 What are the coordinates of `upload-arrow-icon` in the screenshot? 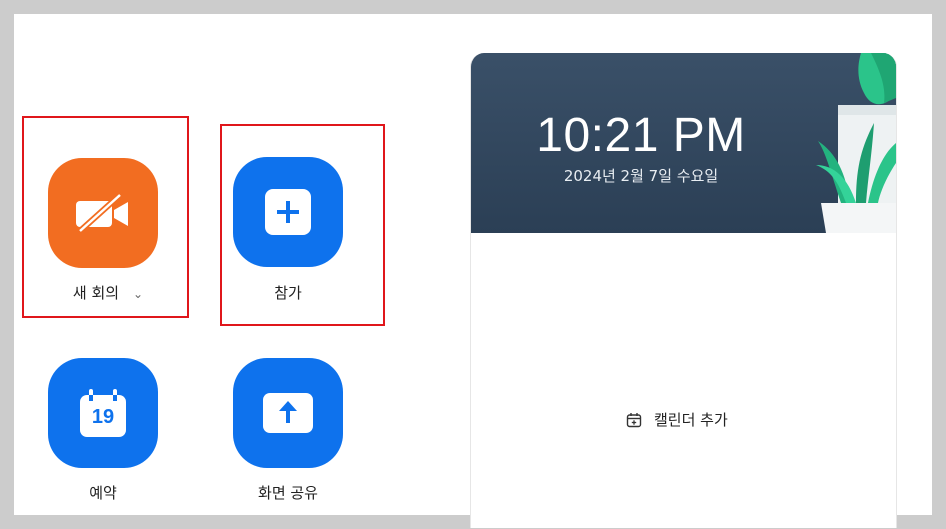 It's located at (288, 413).